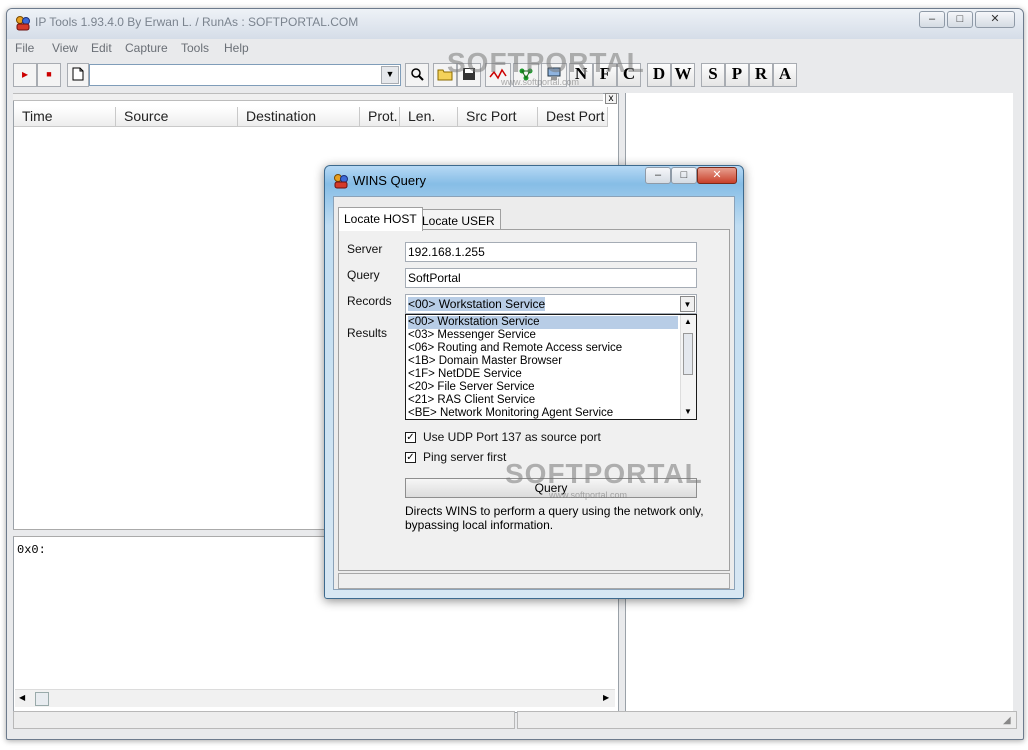 Image resolution: width=1028 pixels, height=750 pixels. I want to click on dialog-title: WINS Query, so click(389, 180).